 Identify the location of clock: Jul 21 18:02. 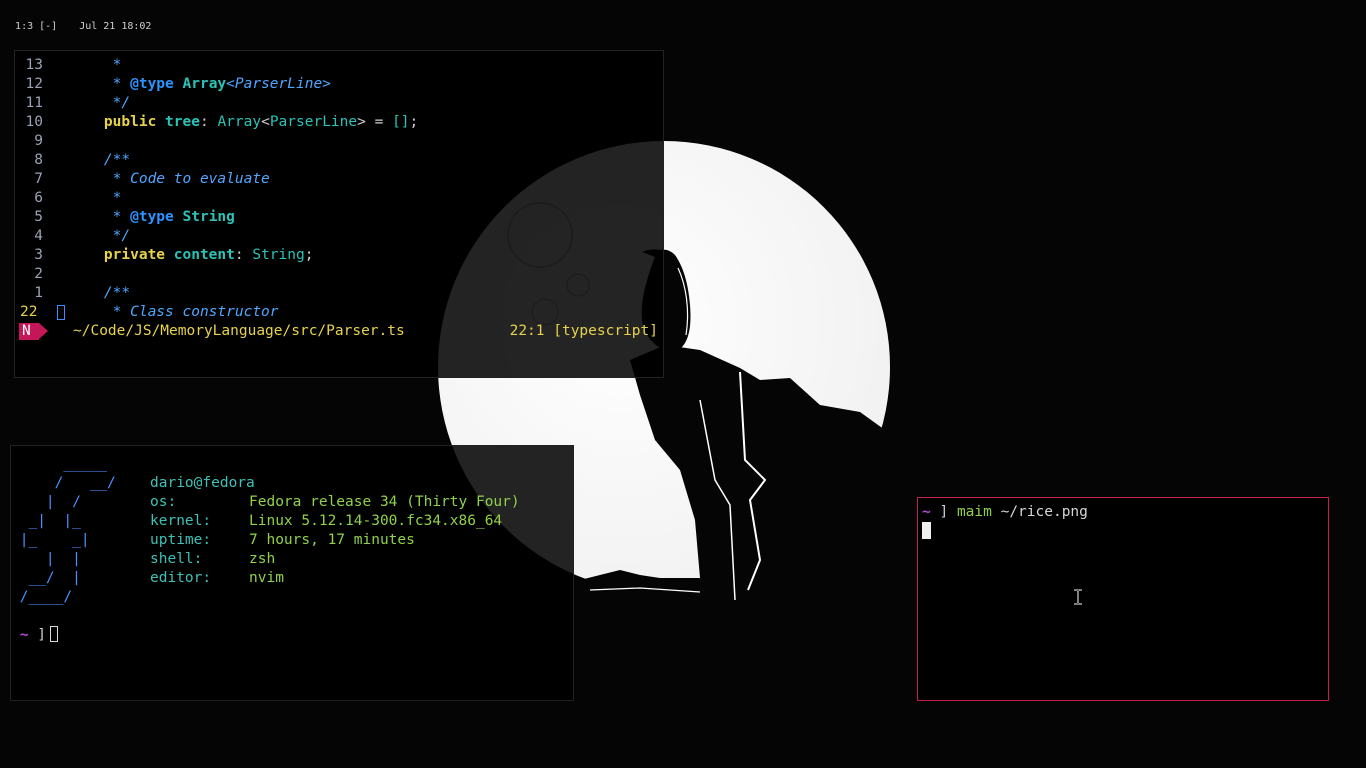
(115, 26).